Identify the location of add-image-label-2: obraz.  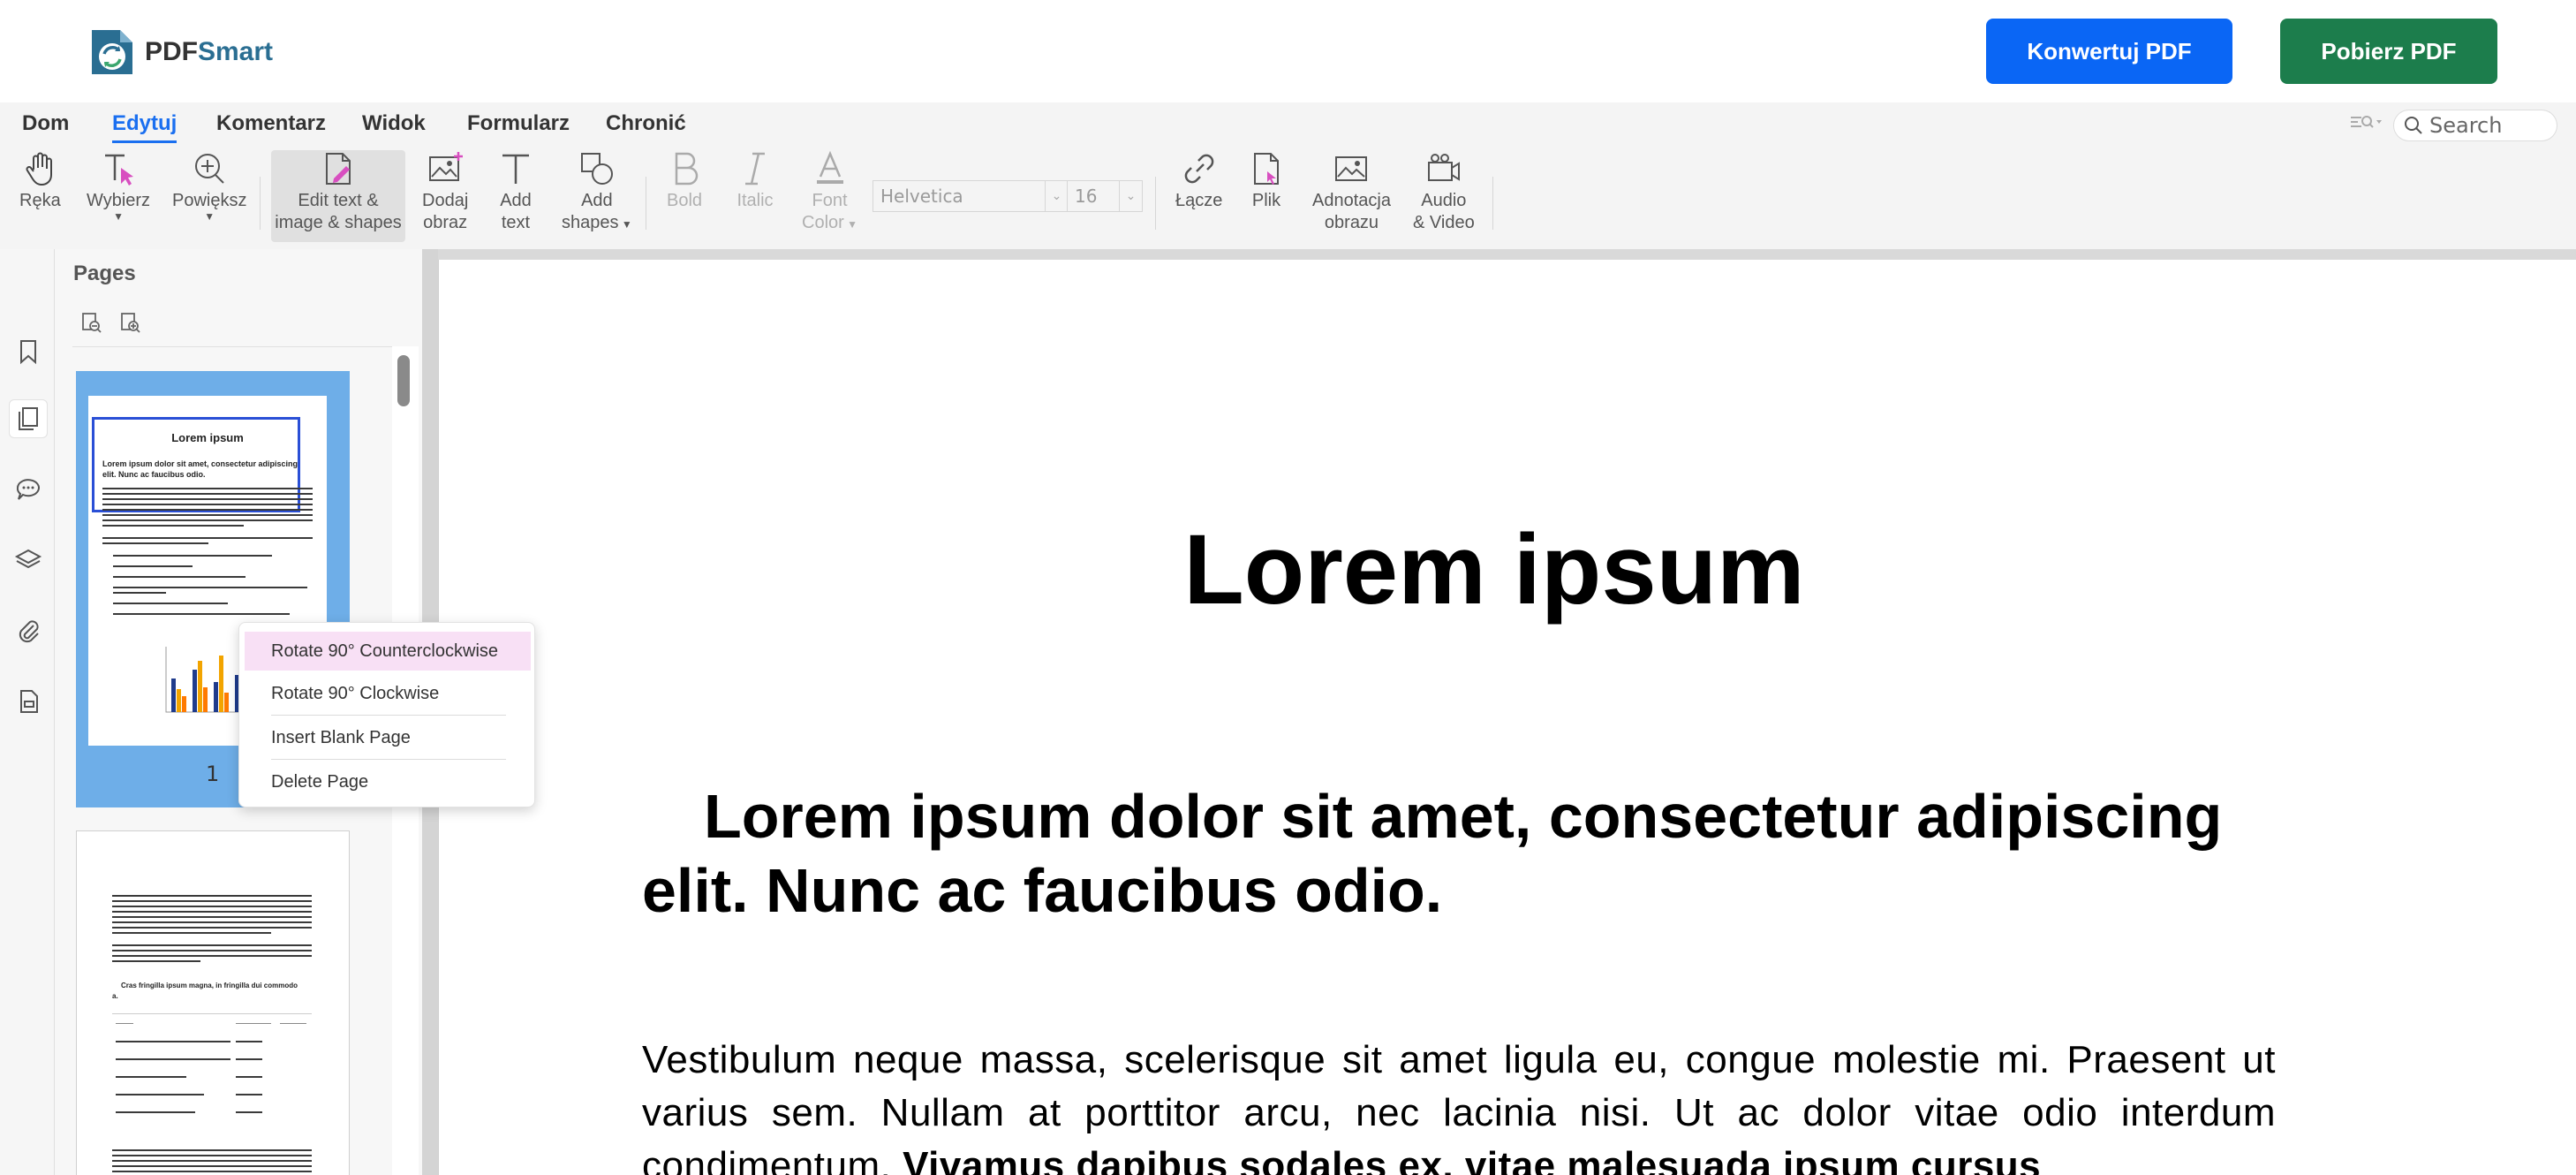
(445, 223).